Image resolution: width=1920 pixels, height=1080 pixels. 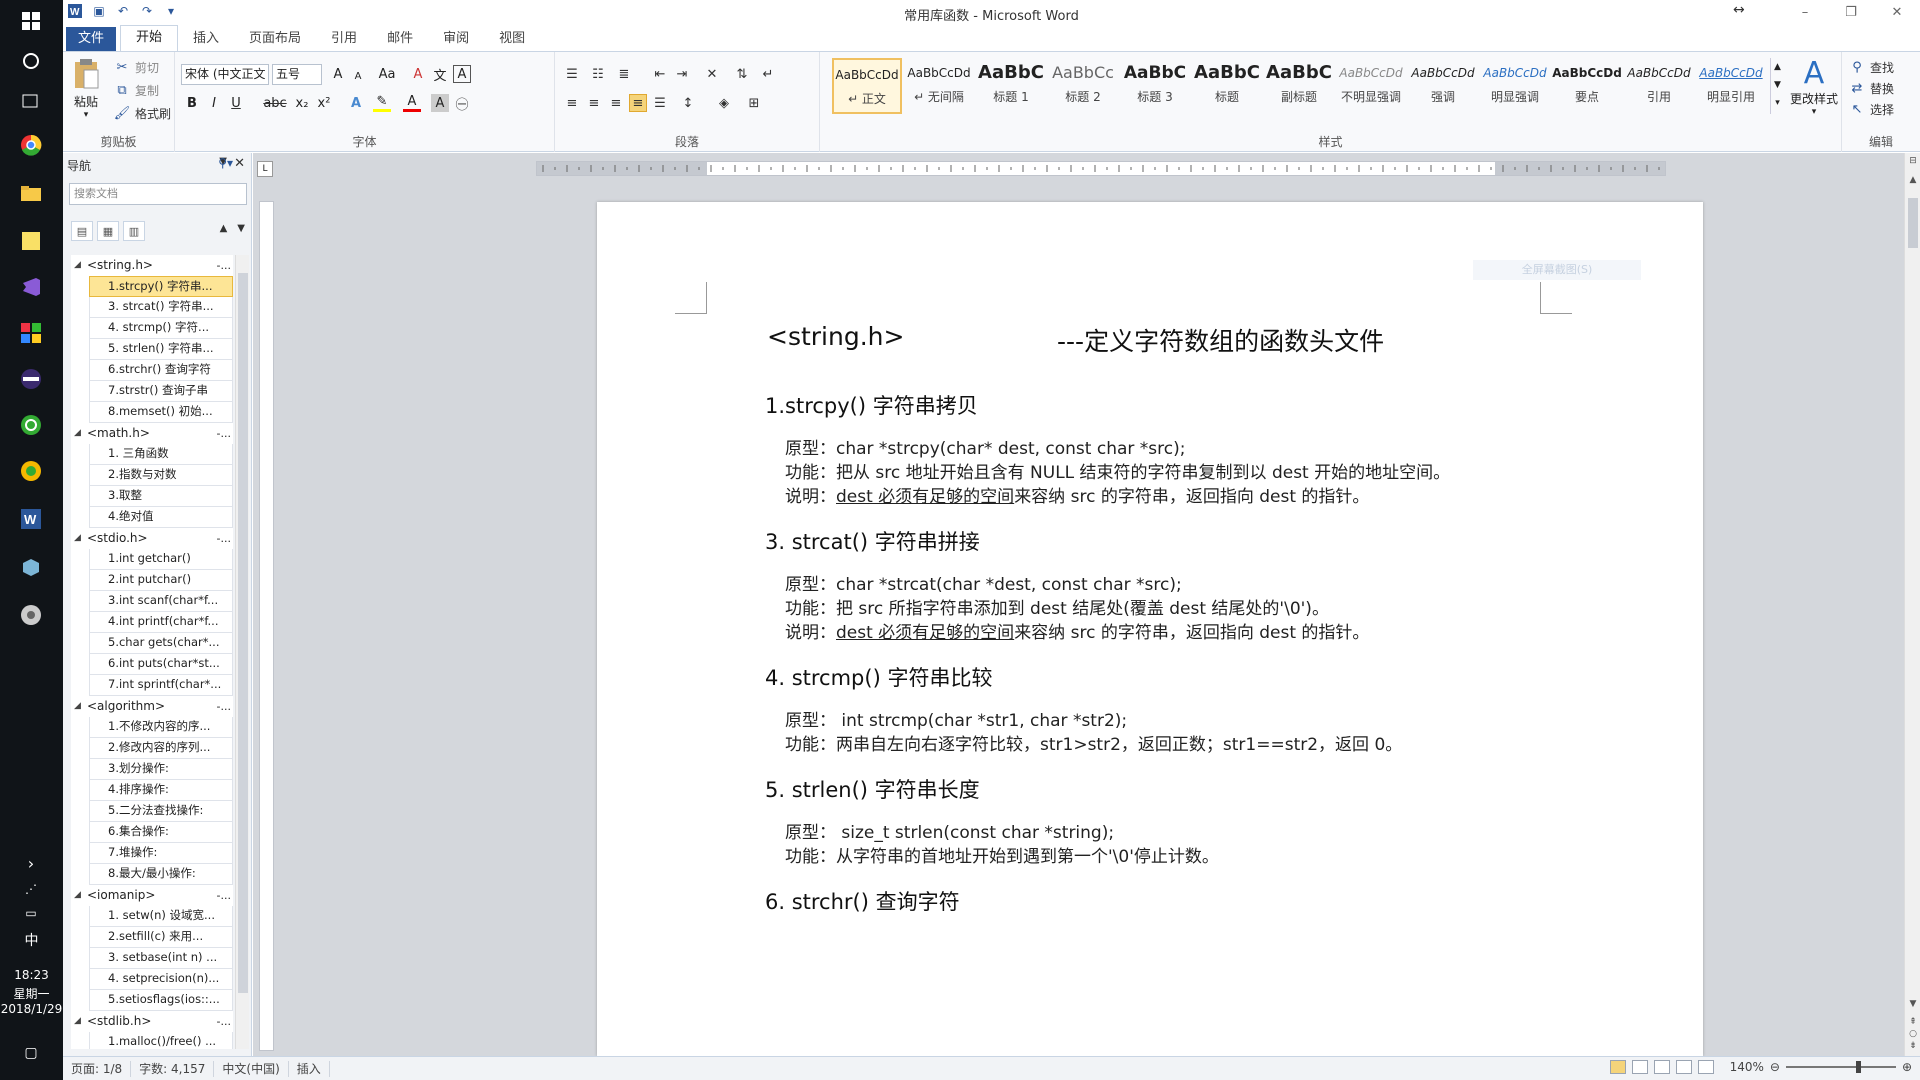 I want to click on search-icon: ⚲▾, so click(x=225, y=163).